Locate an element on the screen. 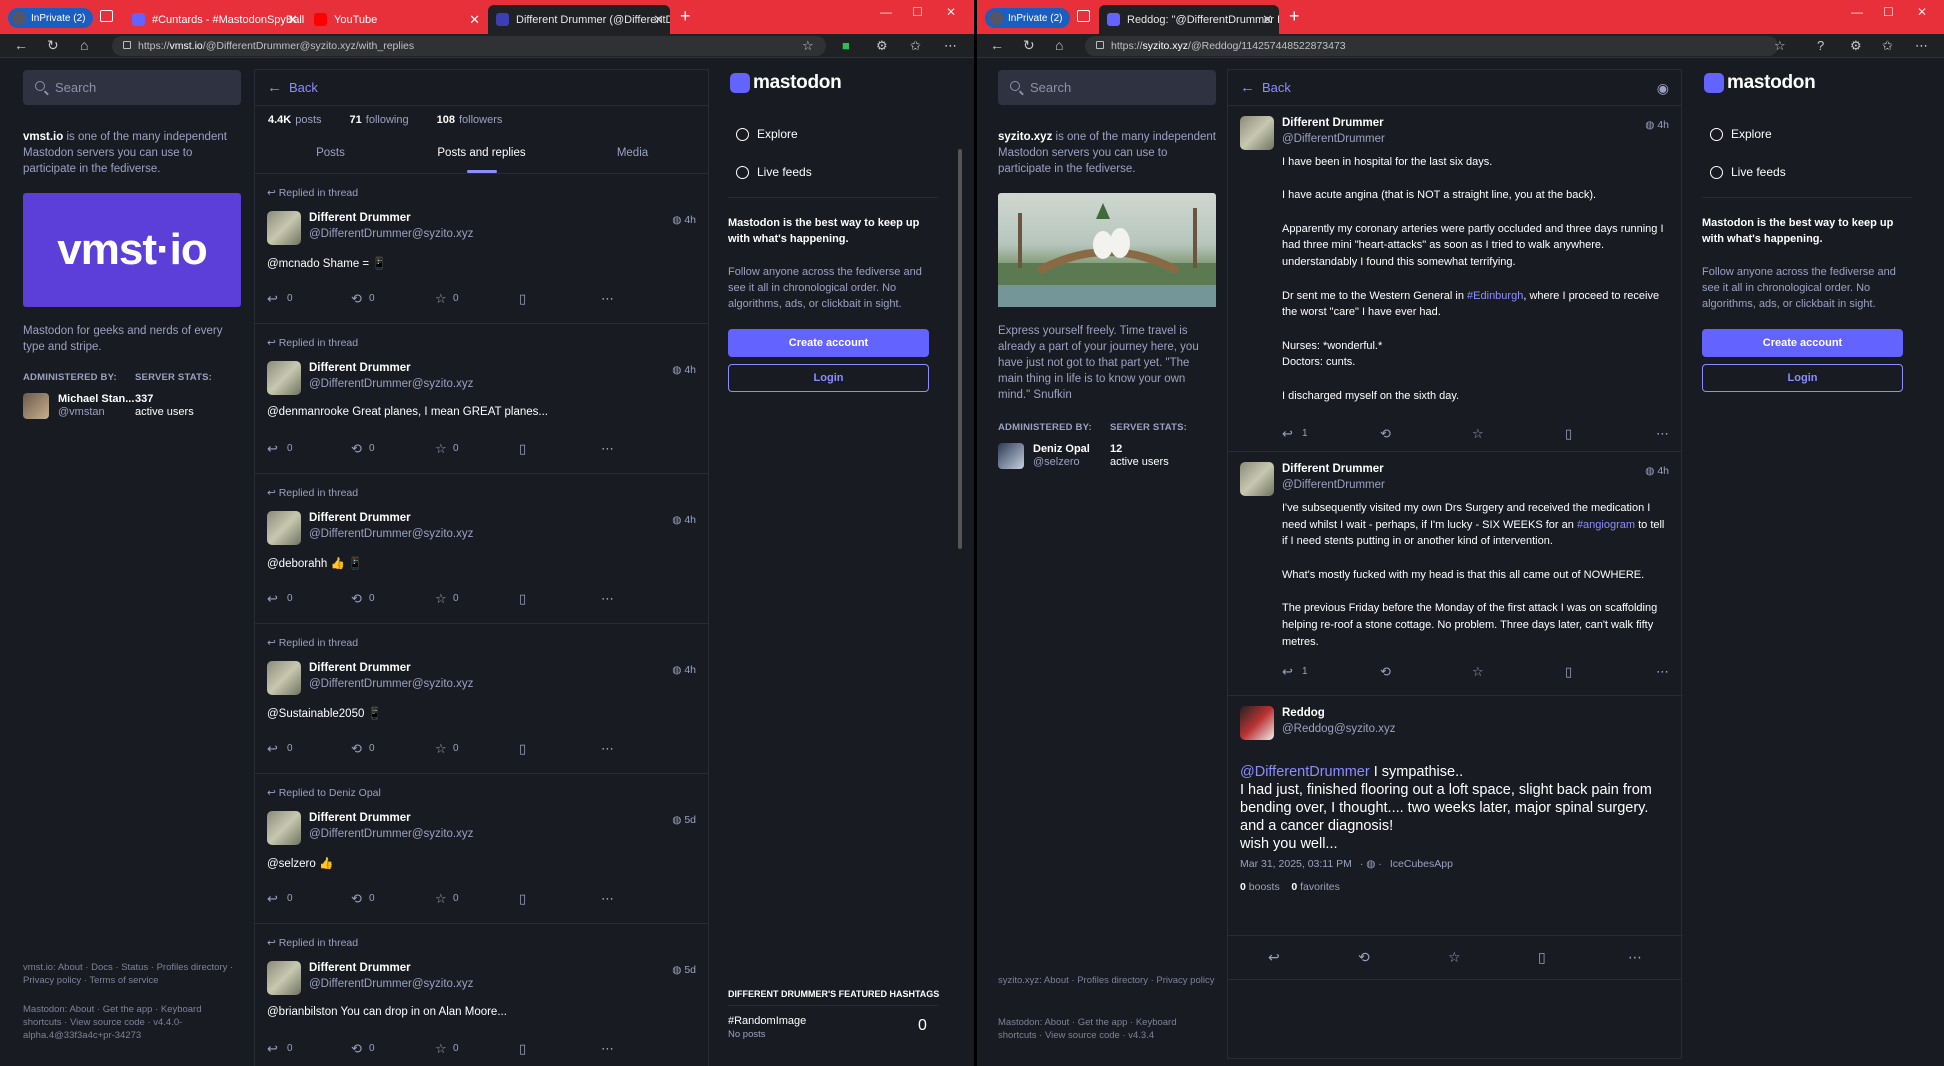 This screenshot has width=1944, height=1066. followers-count: 108 followers is located at coordinates (477, 120).